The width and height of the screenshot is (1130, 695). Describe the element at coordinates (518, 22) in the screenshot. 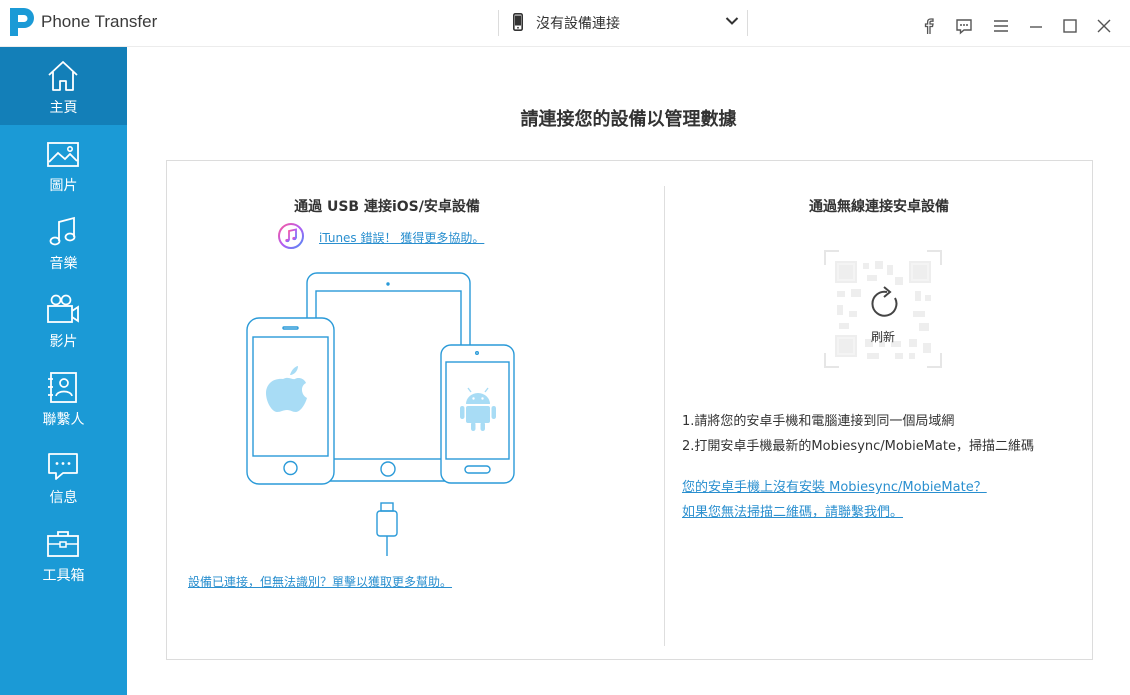

I see `phone-icon` at that location.